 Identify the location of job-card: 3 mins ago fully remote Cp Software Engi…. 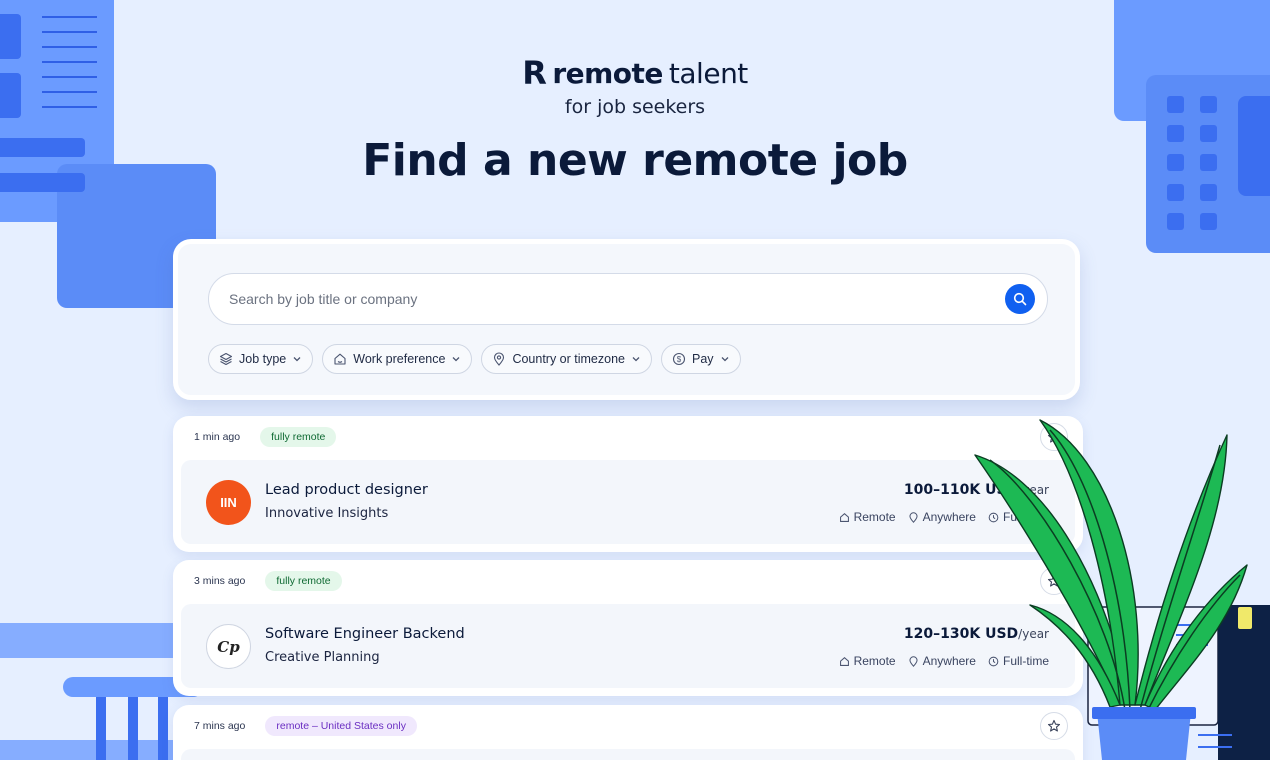
(628, 628).